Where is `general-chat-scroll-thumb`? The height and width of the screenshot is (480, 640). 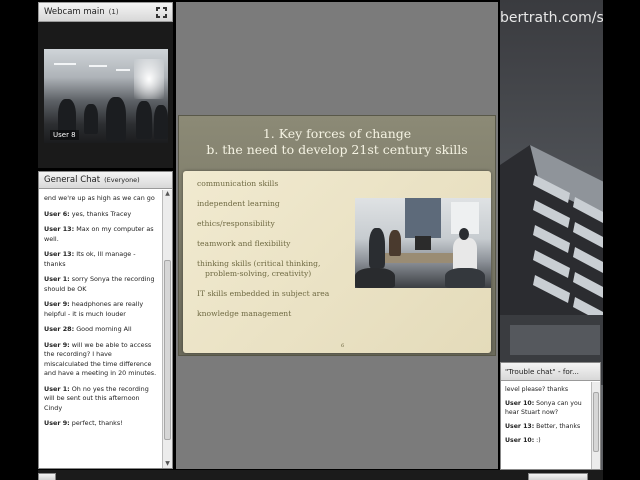 general-chat-scroll-thumb is located at coordinates (167, 350).